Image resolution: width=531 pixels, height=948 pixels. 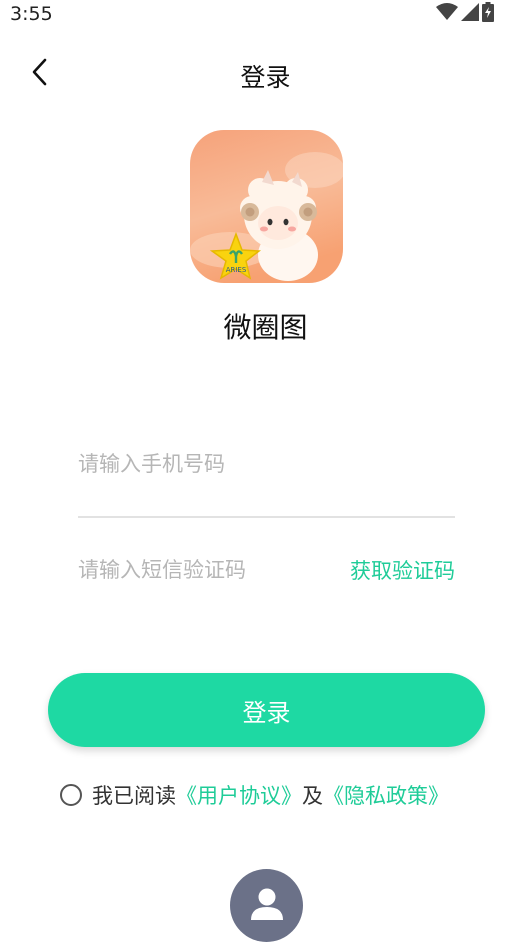 What do you see at coordinates (236, 270) in the screenshot?
I see `logo-badge-text: ARIES` at bounding box center [236, 270].